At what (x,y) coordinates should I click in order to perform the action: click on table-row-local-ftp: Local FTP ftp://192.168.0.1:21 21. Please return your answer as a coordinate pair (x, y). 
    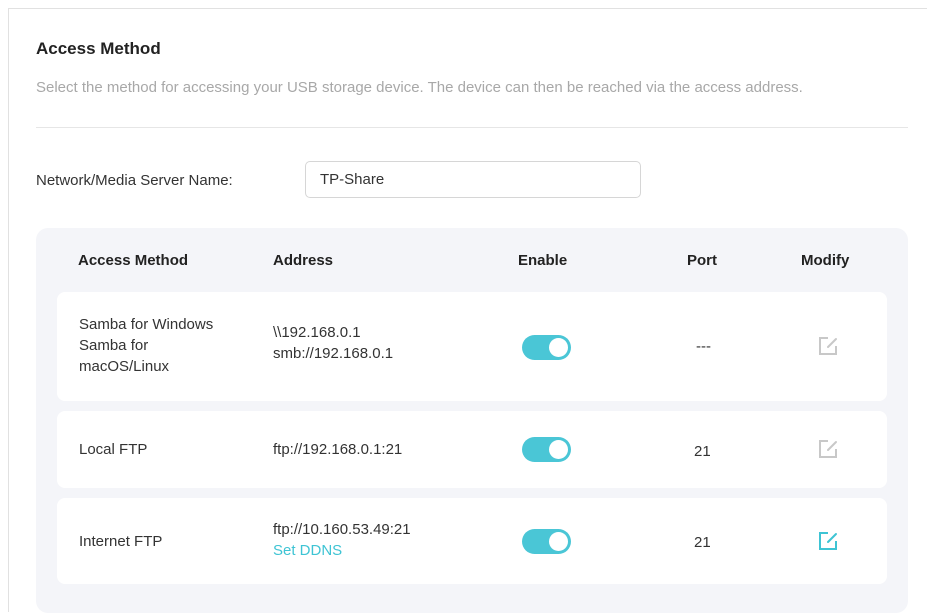
    Looking at the image, I should click on (472, 449).